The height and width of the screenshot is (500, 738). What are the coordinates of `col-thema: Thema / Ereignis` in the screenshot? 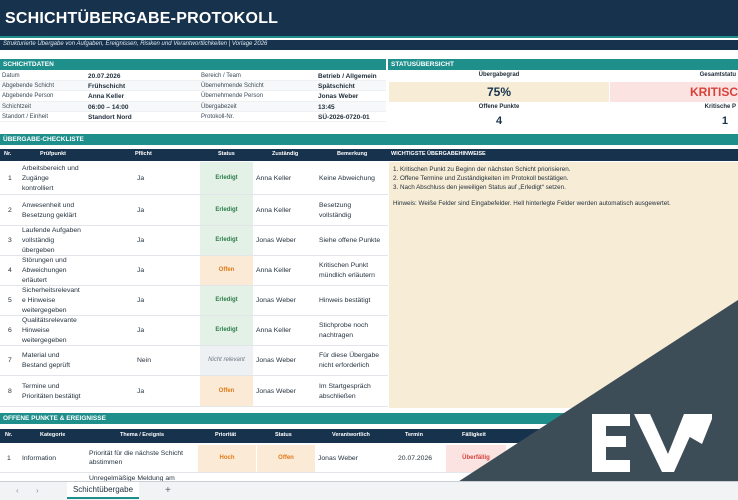 It's located at (142, 435).